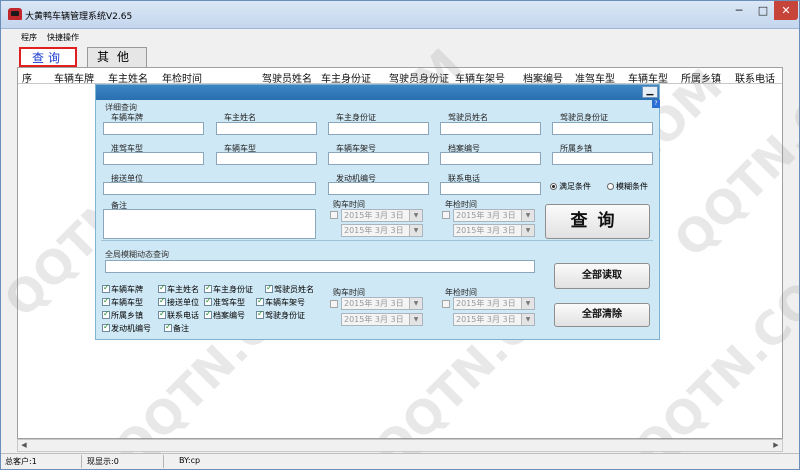  I want to click on check-phone: 联系电话, so click(178, 315).